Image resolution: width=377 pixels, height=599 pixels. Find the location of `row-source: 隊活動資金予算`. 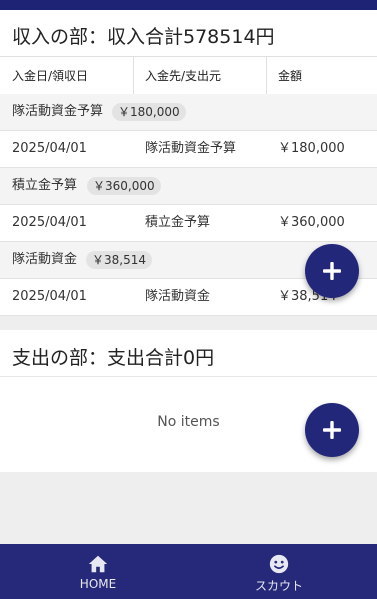

row-source: 隊活動資金予算 is located at coordinates (191, 148).